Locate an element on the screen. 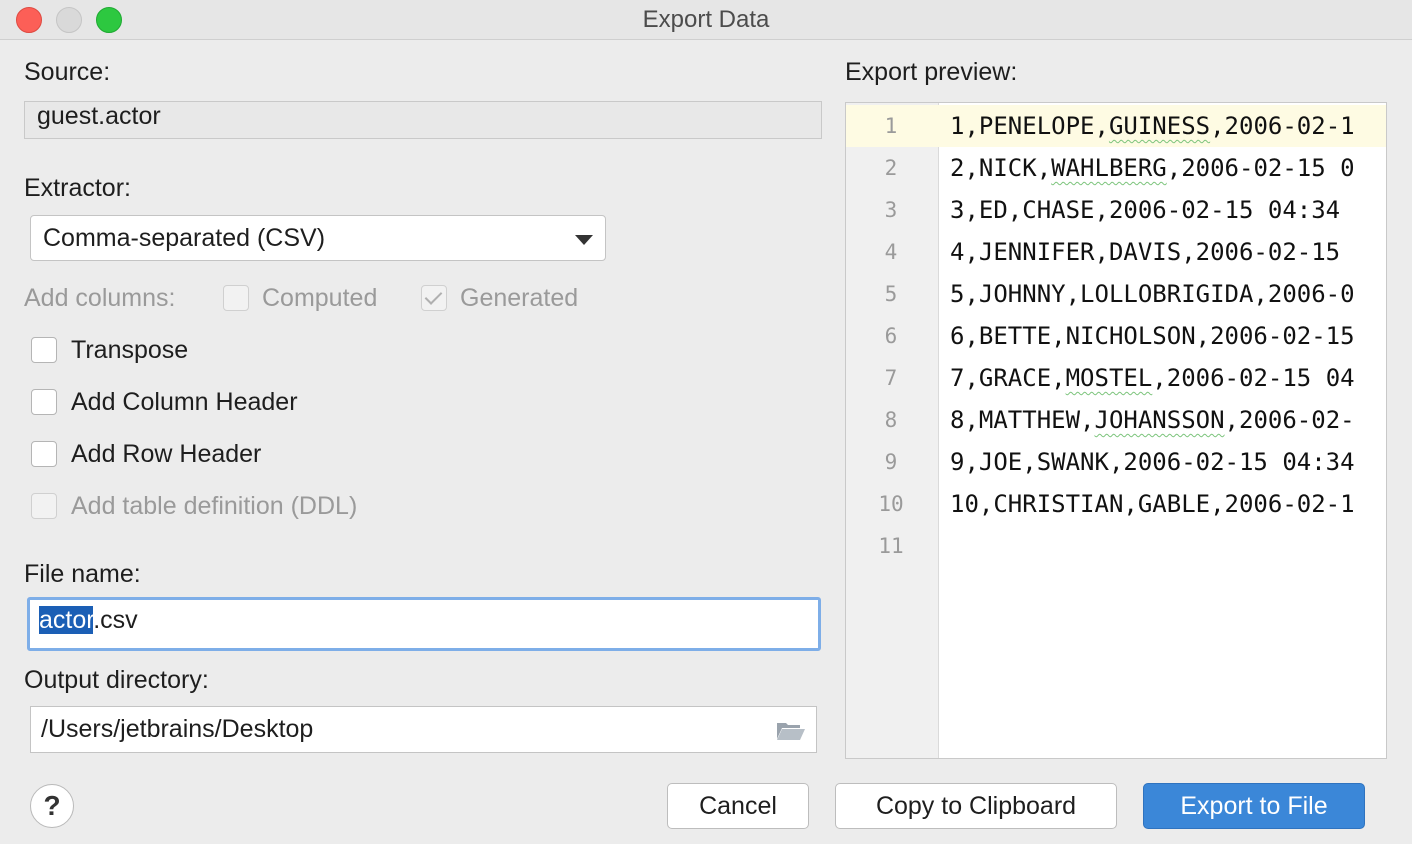  file-name-label: File name: is located at coordinates (82, 574).